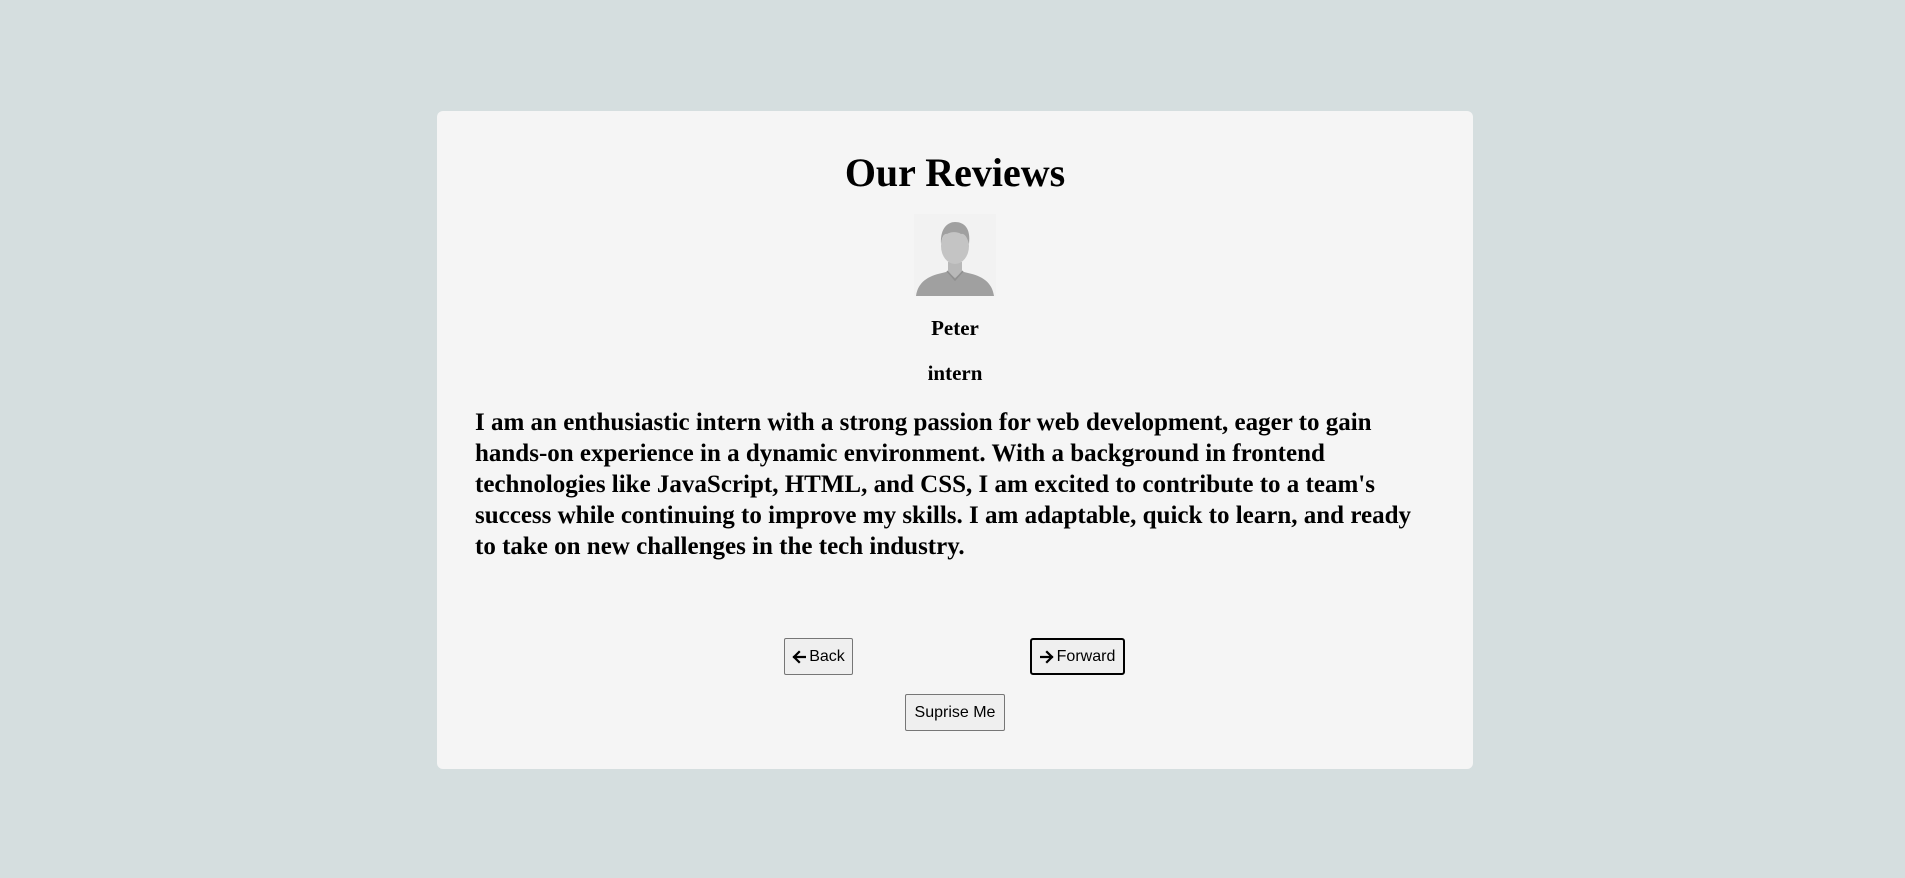 This screenshot has width=1905, height=878. What do you see at coordinates (955, 373) in the screenshot?
I see `reviewer-role: intern` at bounding box center [955, 373].